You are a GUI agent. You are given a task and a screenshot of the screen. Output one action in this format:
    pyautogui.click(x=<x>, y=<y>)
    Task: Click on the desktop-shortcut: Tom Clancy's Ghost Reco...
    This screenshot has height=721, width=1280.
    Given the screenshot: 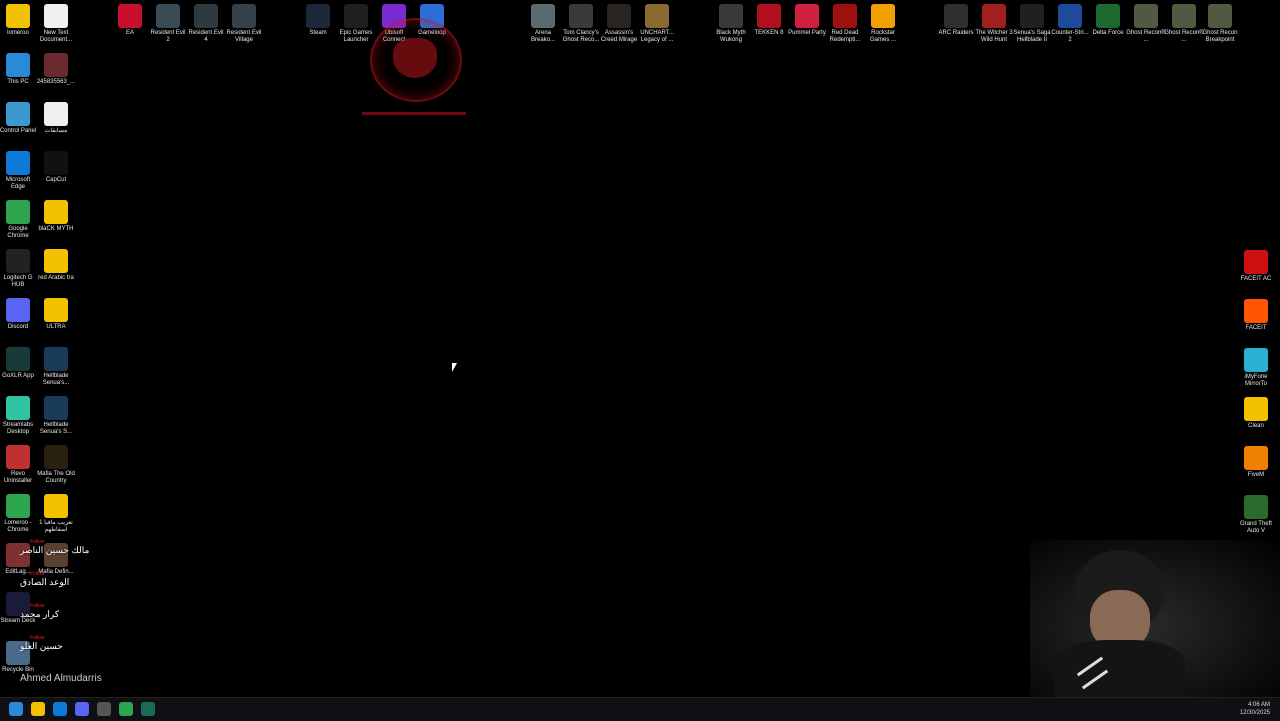 What is the action you would take?
    pyautogui.click(x=581, y=24)
    